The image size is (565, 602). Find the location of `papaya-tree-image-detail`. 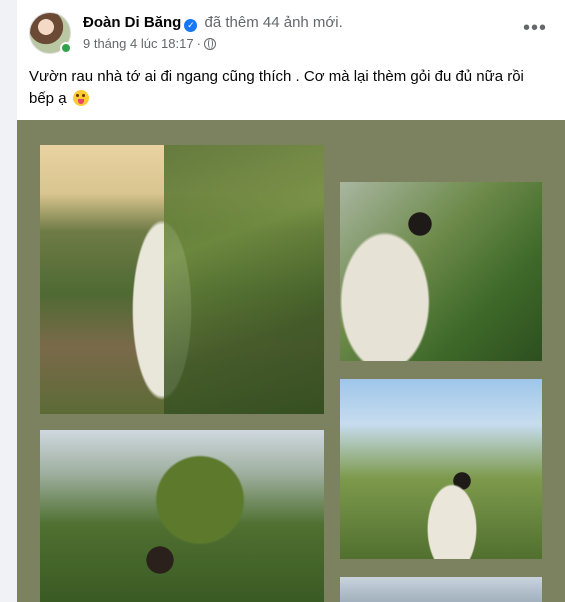

papaya-tree-image-detail is located at coordinates (244, 279).